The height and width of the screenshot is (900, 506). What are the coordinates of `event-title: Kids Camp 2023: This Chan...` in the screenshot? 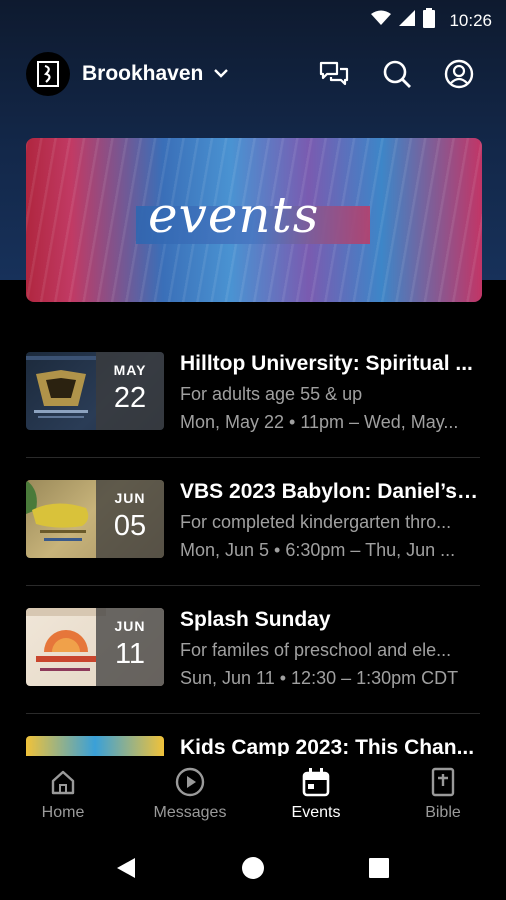 It's located at (327, 746).